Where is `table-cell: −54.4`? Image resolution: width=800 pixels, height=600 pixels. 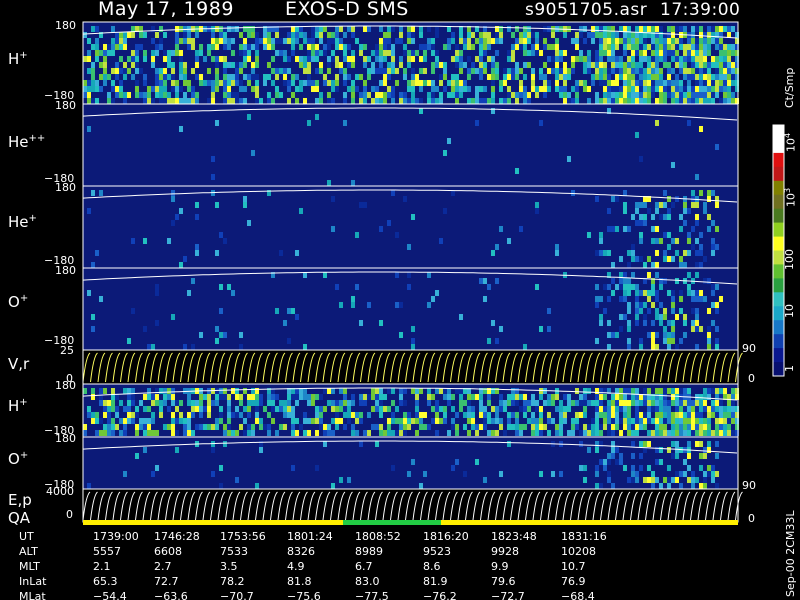
table-cell: −54.4 is located at coordinates (110, 595).